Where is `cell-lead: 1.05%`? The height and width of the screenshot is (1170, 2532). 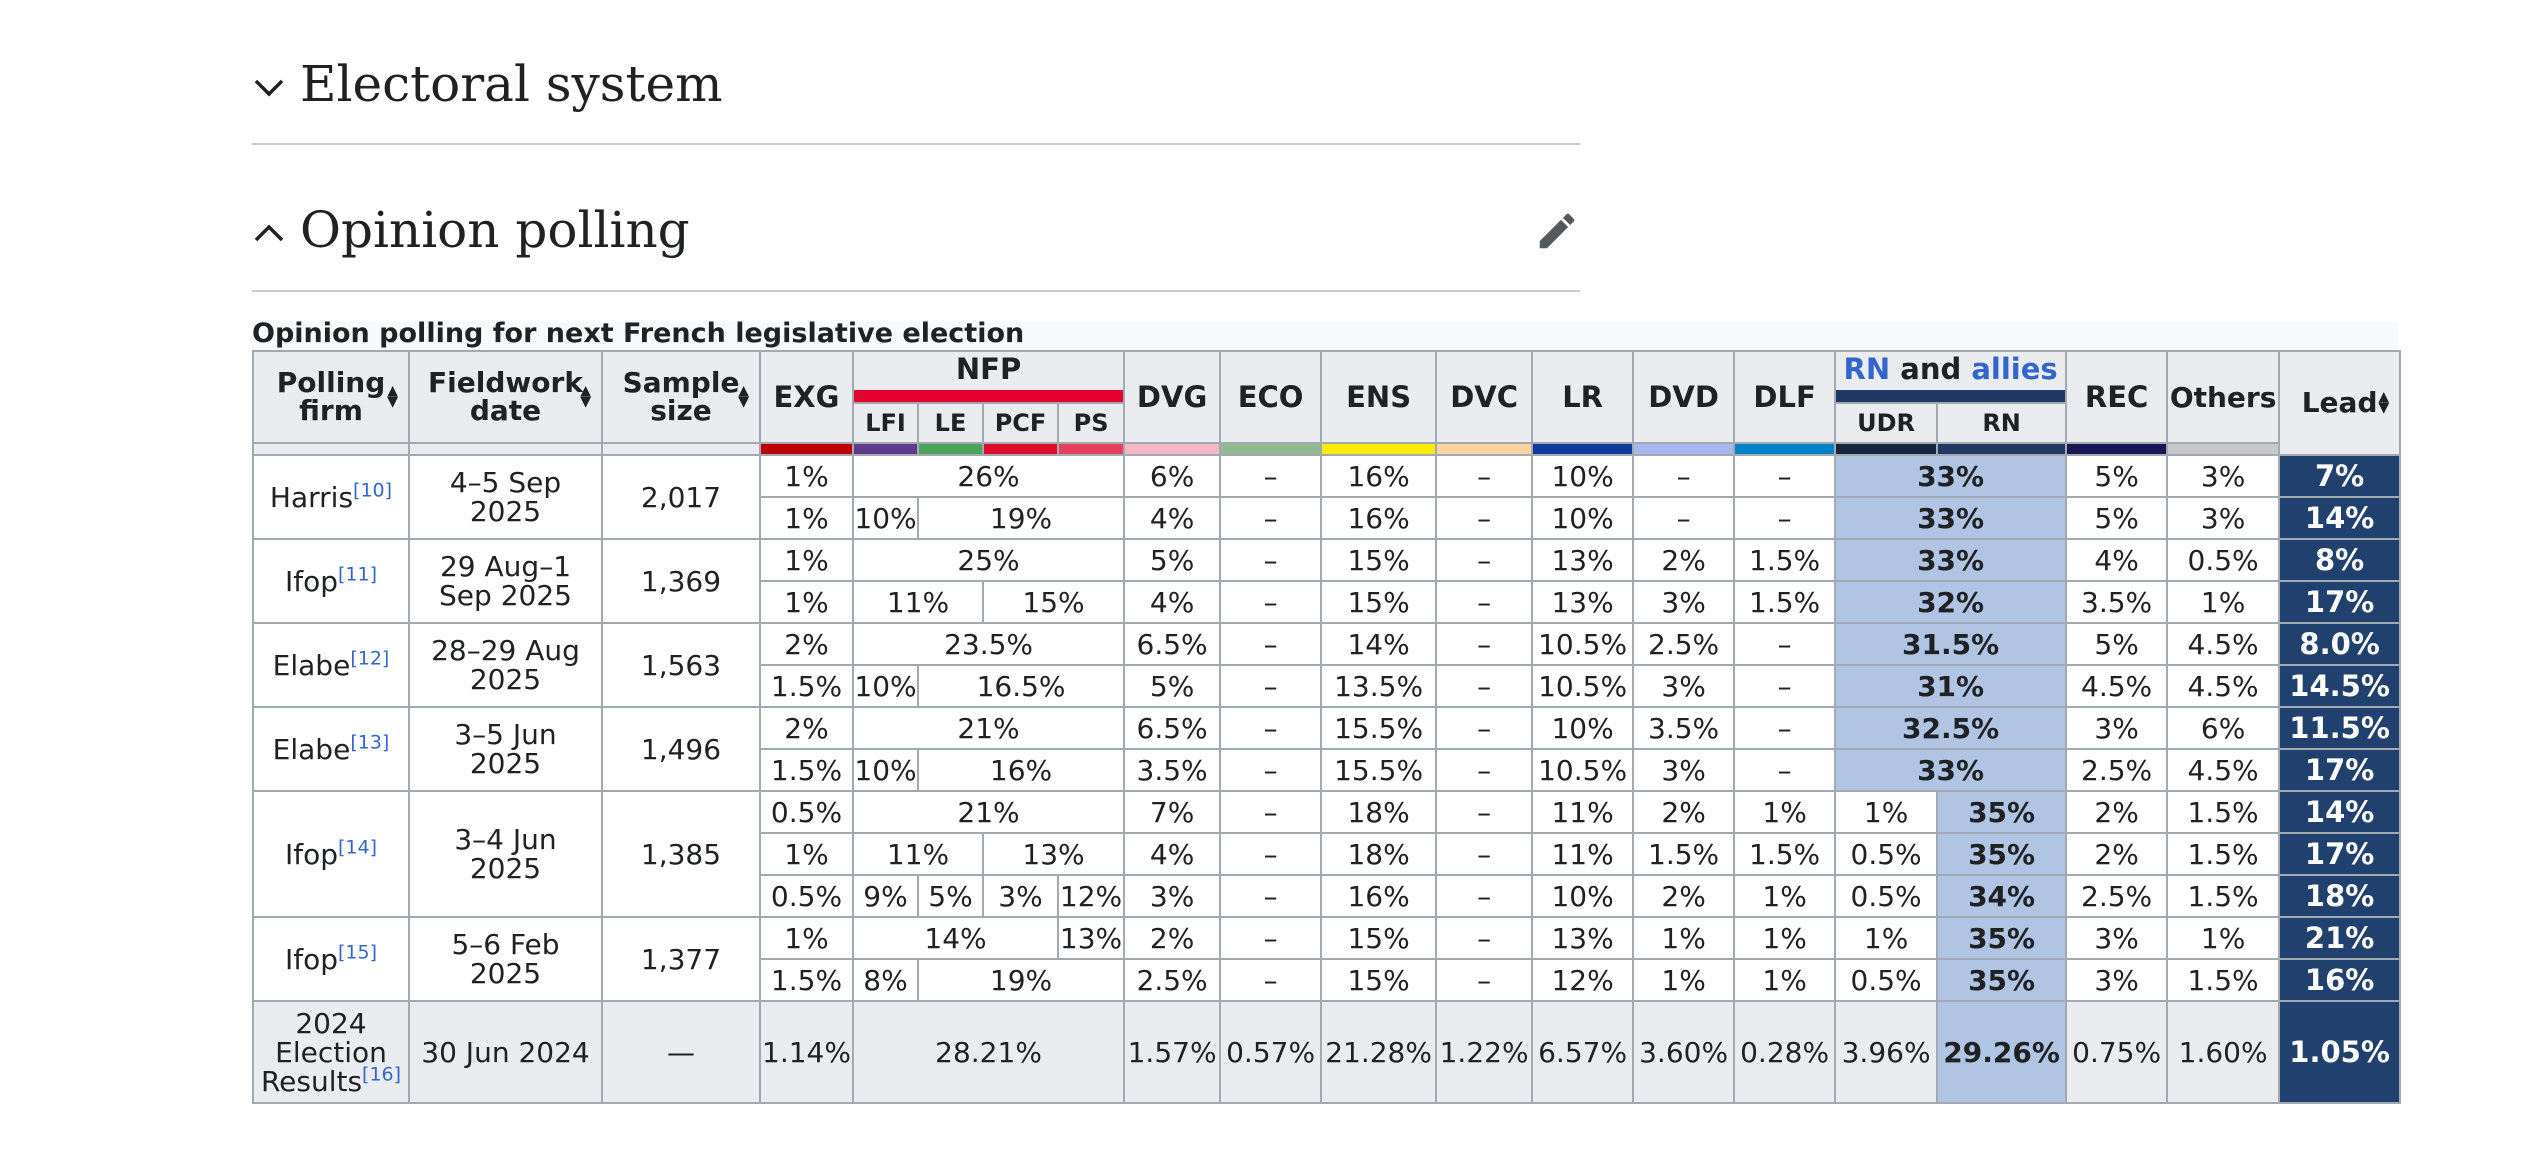
cell-lead: 1.05% is located at coordinates (2340, 1052).